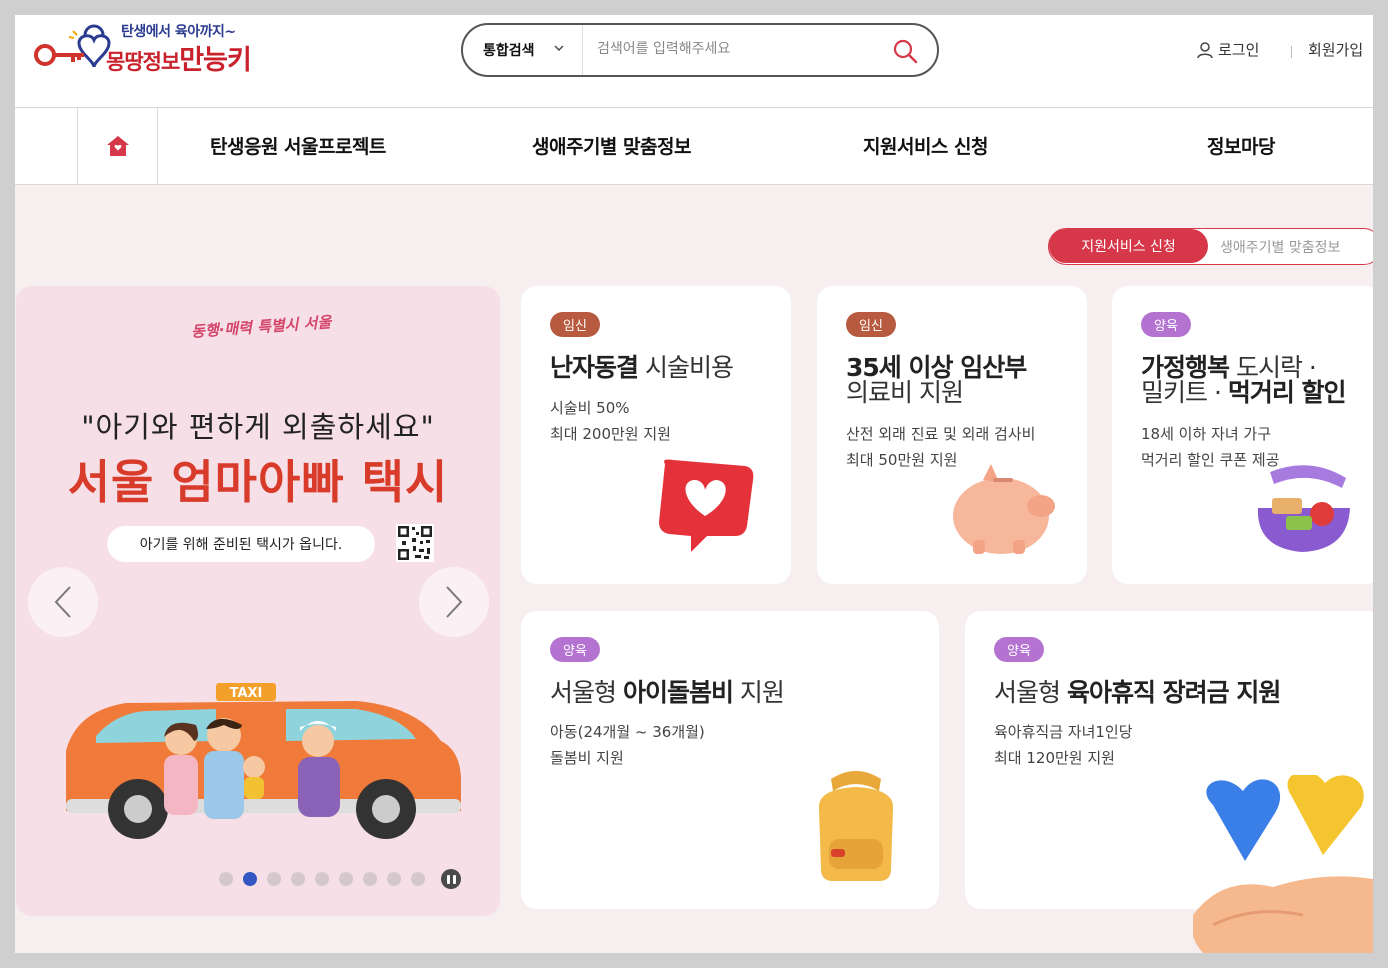  I want to click on taxi-family-illustration: TAXI, so click(263, 761).